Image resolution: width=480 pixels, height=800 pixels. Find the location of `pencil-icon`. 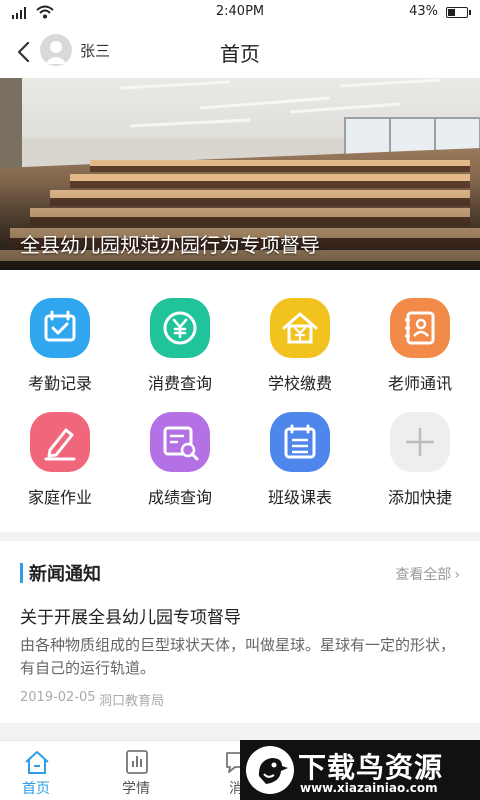

pencil-icon is located at coordinates (60, 442).